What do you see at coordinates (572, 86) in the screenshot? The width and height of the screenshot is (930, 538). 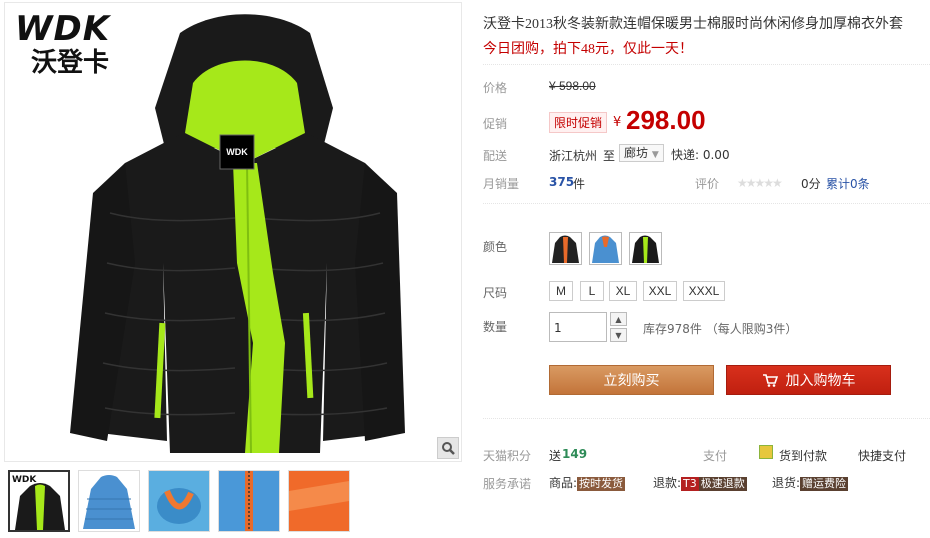 I see `original-price: ¥ 598.00` at bounding box center [572, 86].